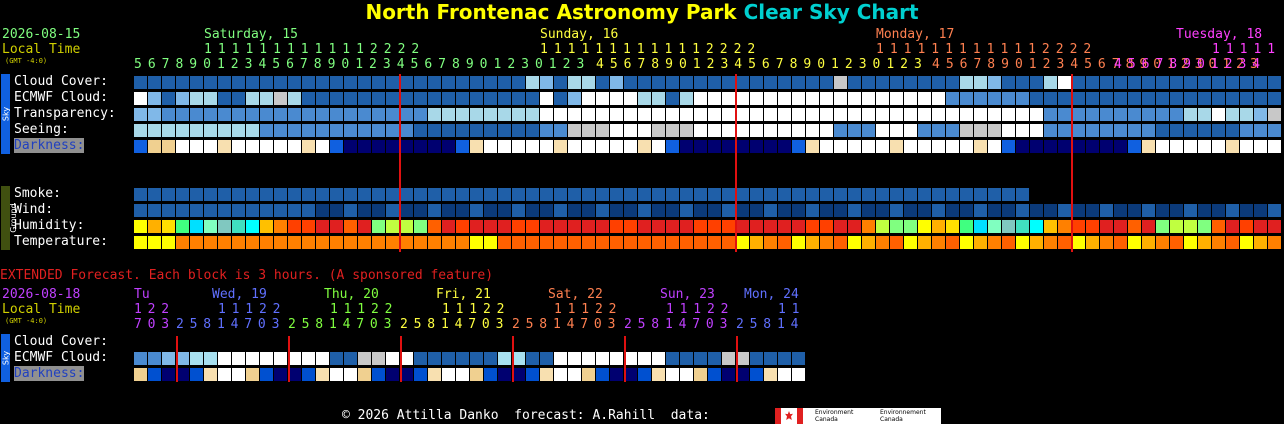 This screenshot has width=1284, height=424. Describe the element at coordinates (6, 114) in the screenshot. I see `sky-tab: Sky` at that location.